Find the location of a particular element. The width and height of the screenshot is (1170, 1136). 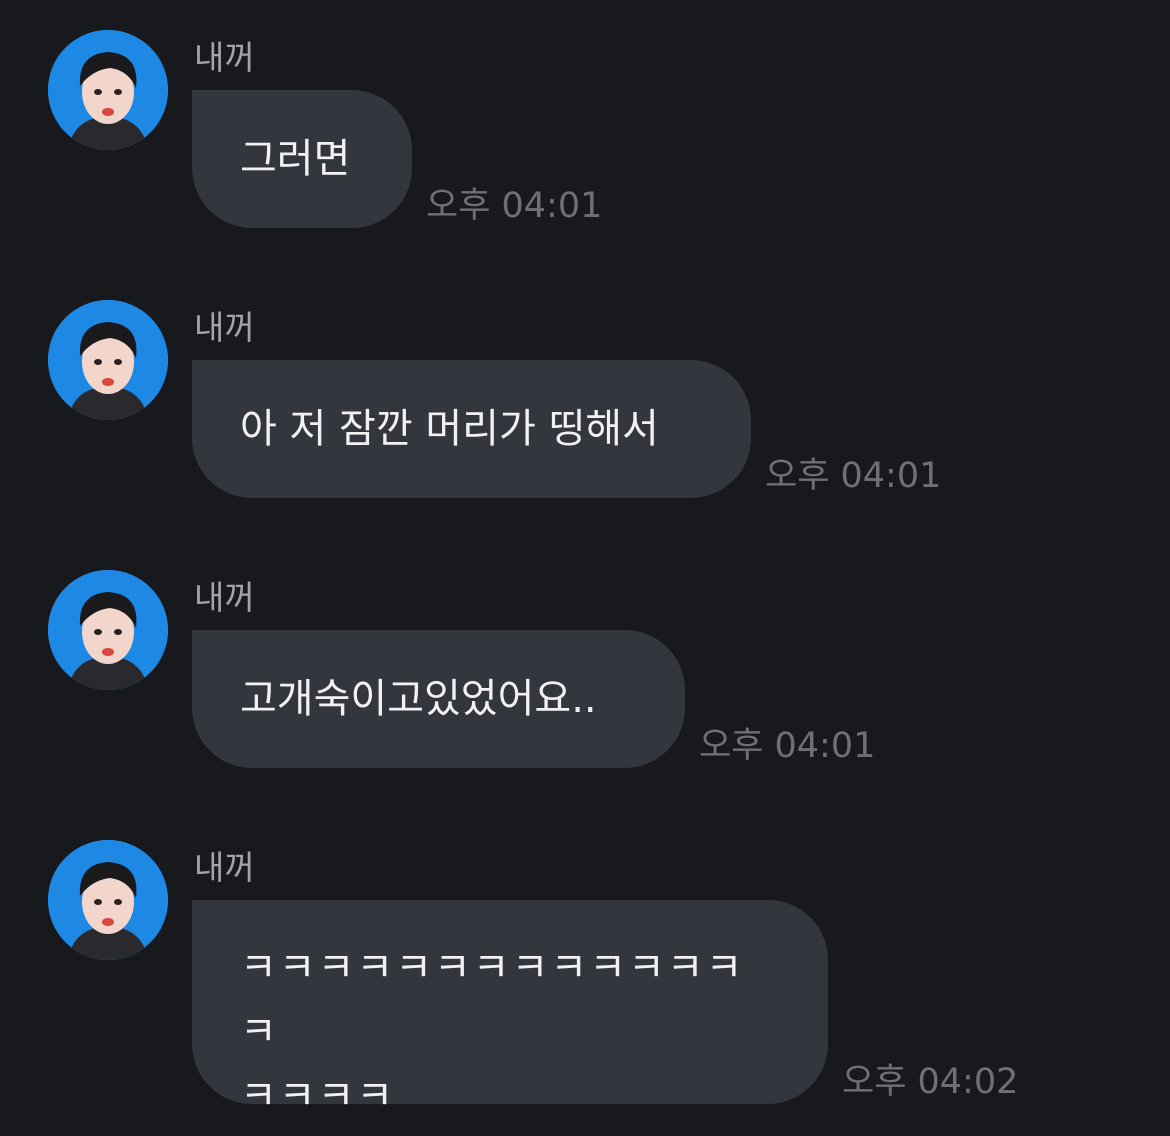

message-time: 오후 04:02 is located at coordinates (930, 1082).